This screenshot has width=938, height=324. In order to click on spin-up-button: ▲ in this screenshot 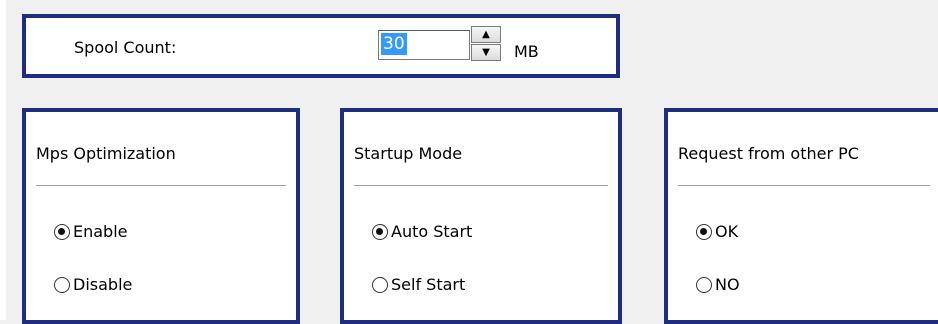, I will do `click(486, 34)`.